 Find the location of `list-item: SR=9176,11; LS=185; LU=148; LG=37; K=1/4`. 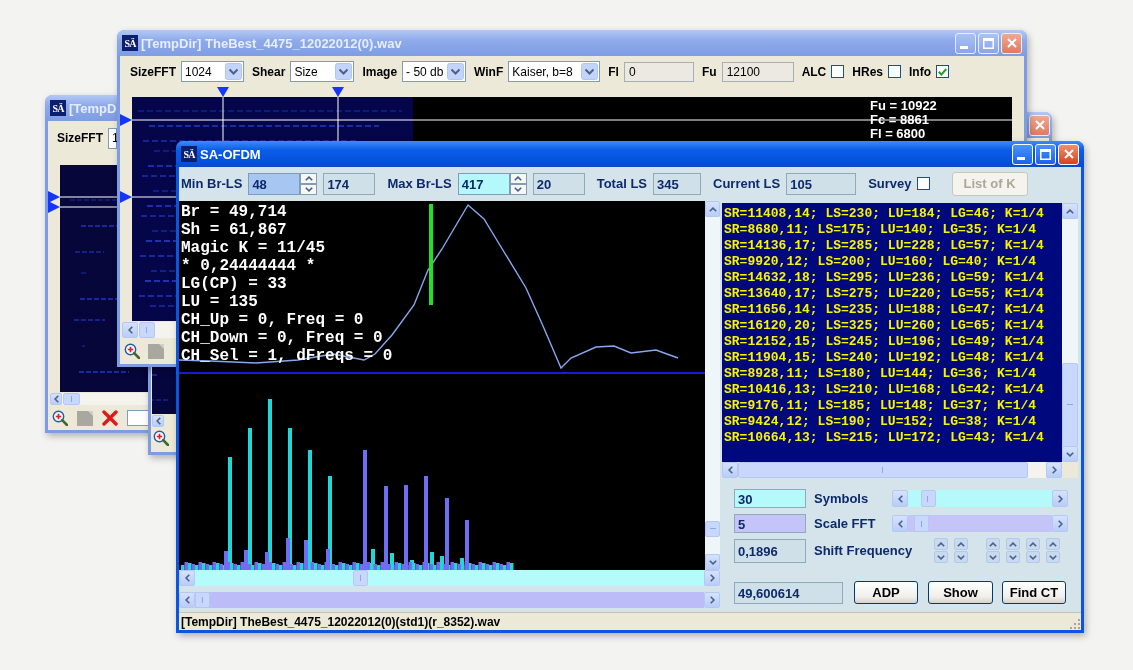

list-item: SR=9176,11; LS=185; LU=148; LG=37; K=1/4 is located at coordinates (893, 406).